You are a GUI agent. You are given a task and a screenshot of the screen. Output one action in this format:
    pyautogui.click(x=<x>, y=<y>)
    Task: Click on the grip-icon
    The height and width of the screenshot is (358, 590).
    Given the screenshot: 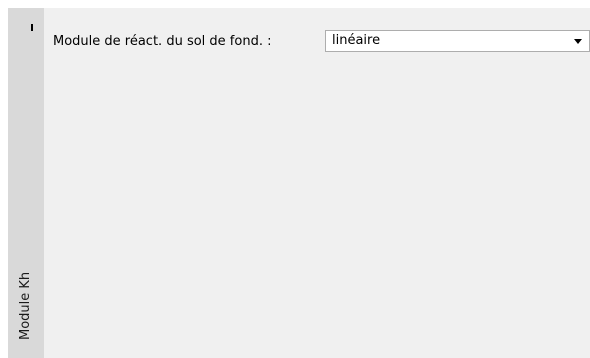 What is the action you would take?
    pyautogui.click(x=32, y=27)
    